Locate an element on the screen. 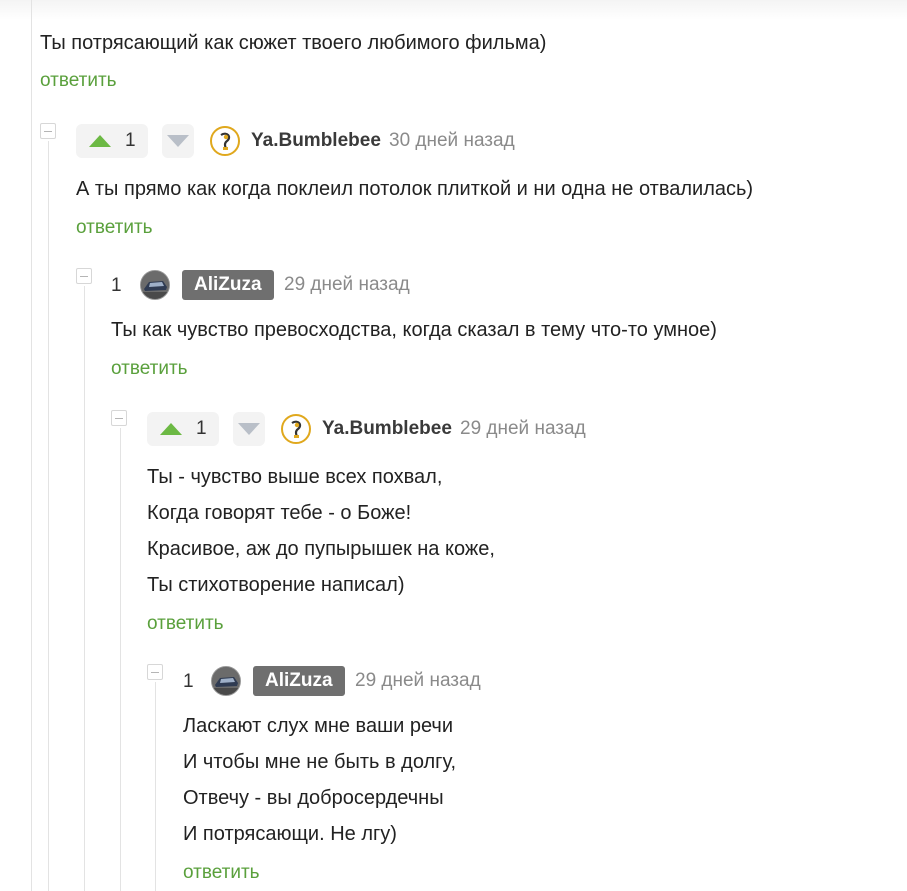 This screenshot has width=907, height=891. comment-text: И чтобы мне не быть в долгу, is located at coordinates (320, 762).